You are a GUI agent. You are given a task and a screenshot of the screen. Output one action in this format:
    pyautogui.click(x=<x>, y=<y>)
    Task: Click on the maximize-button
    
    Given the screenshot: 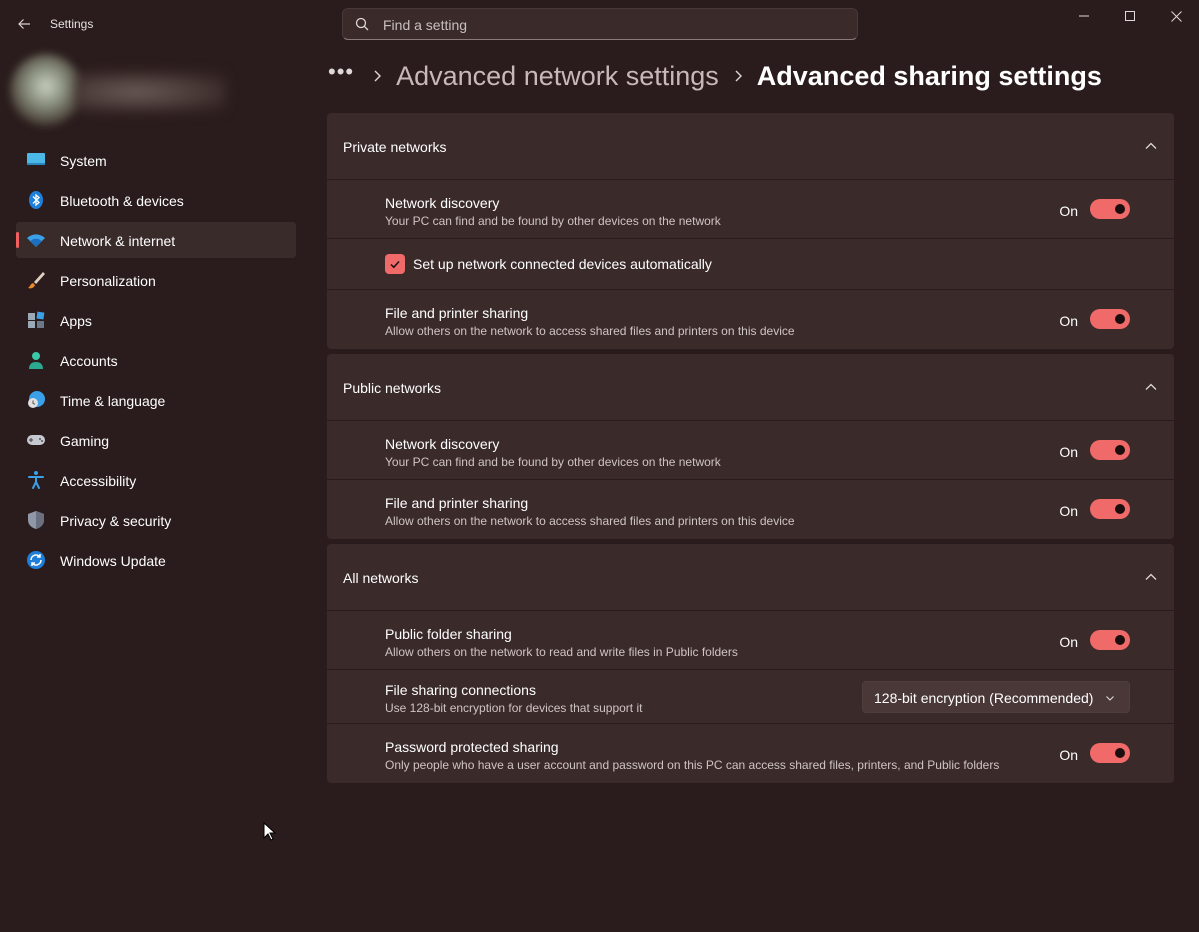 What is the action you would take?
    pyautogui.click(x=1130, y=16)
    